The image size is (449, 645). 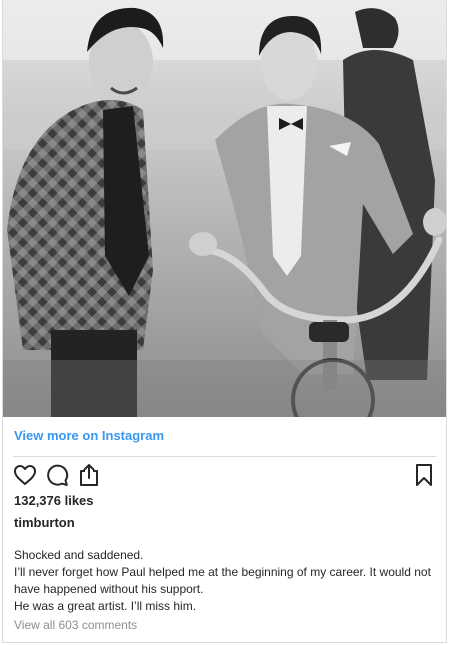 What do you see at coordinates (54, 500) in the screenshot?
I see `likes-count: 132,376 likes` at bounding box center [54, 500].